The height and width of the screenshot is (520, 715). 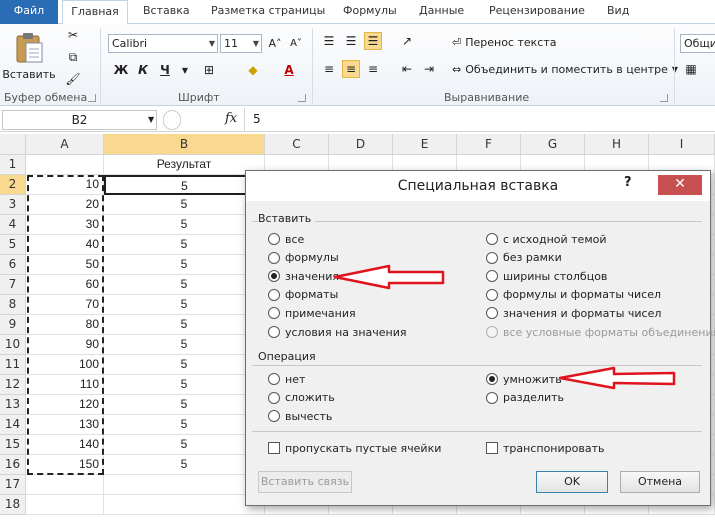 I want to click on align-middle-icon: ☰, so click(x=351, y=41).